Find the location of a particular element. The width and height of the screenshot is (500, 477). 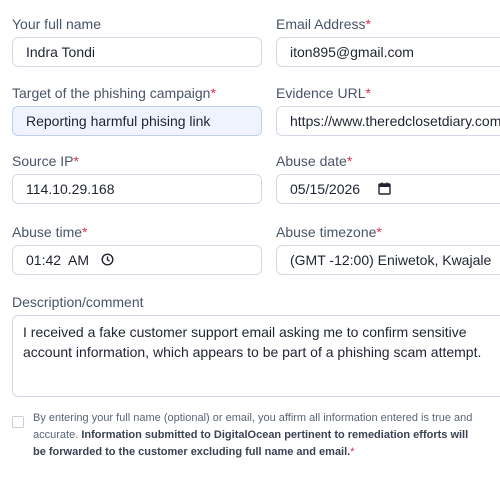

email-label: Email Address* is located at coordinates (323, 24).